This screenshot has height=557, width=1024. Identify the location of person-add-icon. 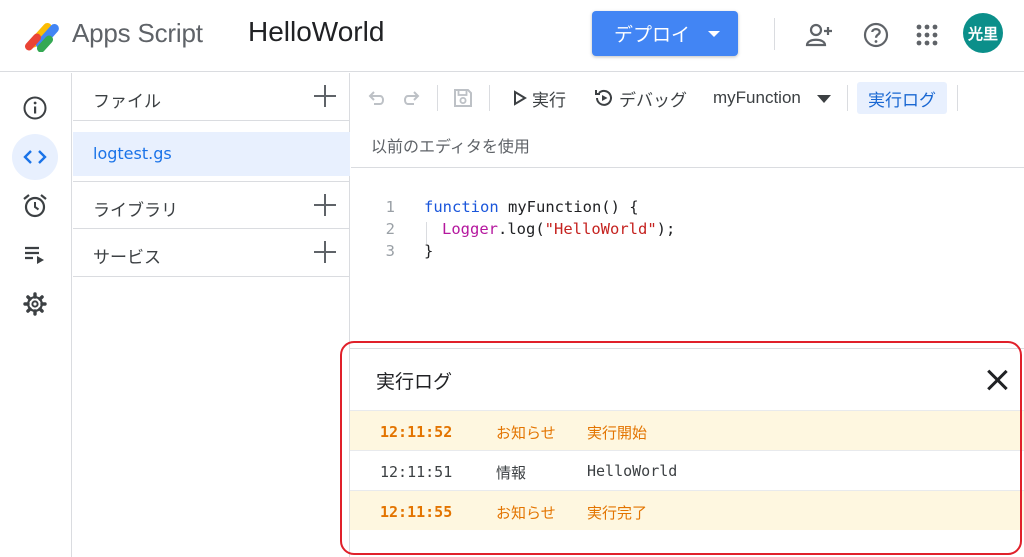
(819, 35).